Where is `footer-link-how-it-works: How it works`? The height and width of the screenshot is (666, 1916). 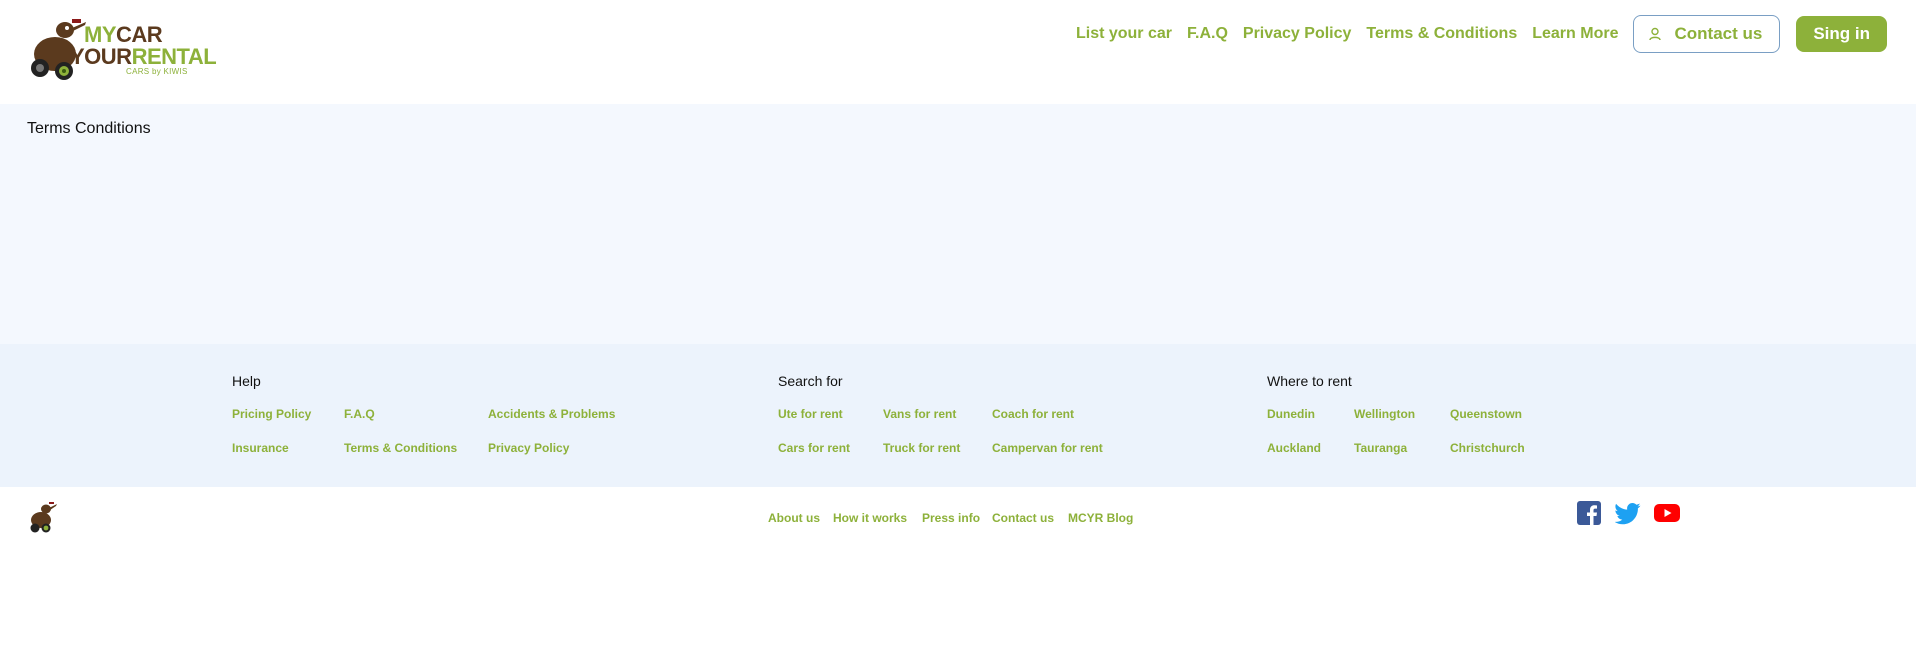
footer-link-how-it-works: How it works is located at coordinates (870, 518).